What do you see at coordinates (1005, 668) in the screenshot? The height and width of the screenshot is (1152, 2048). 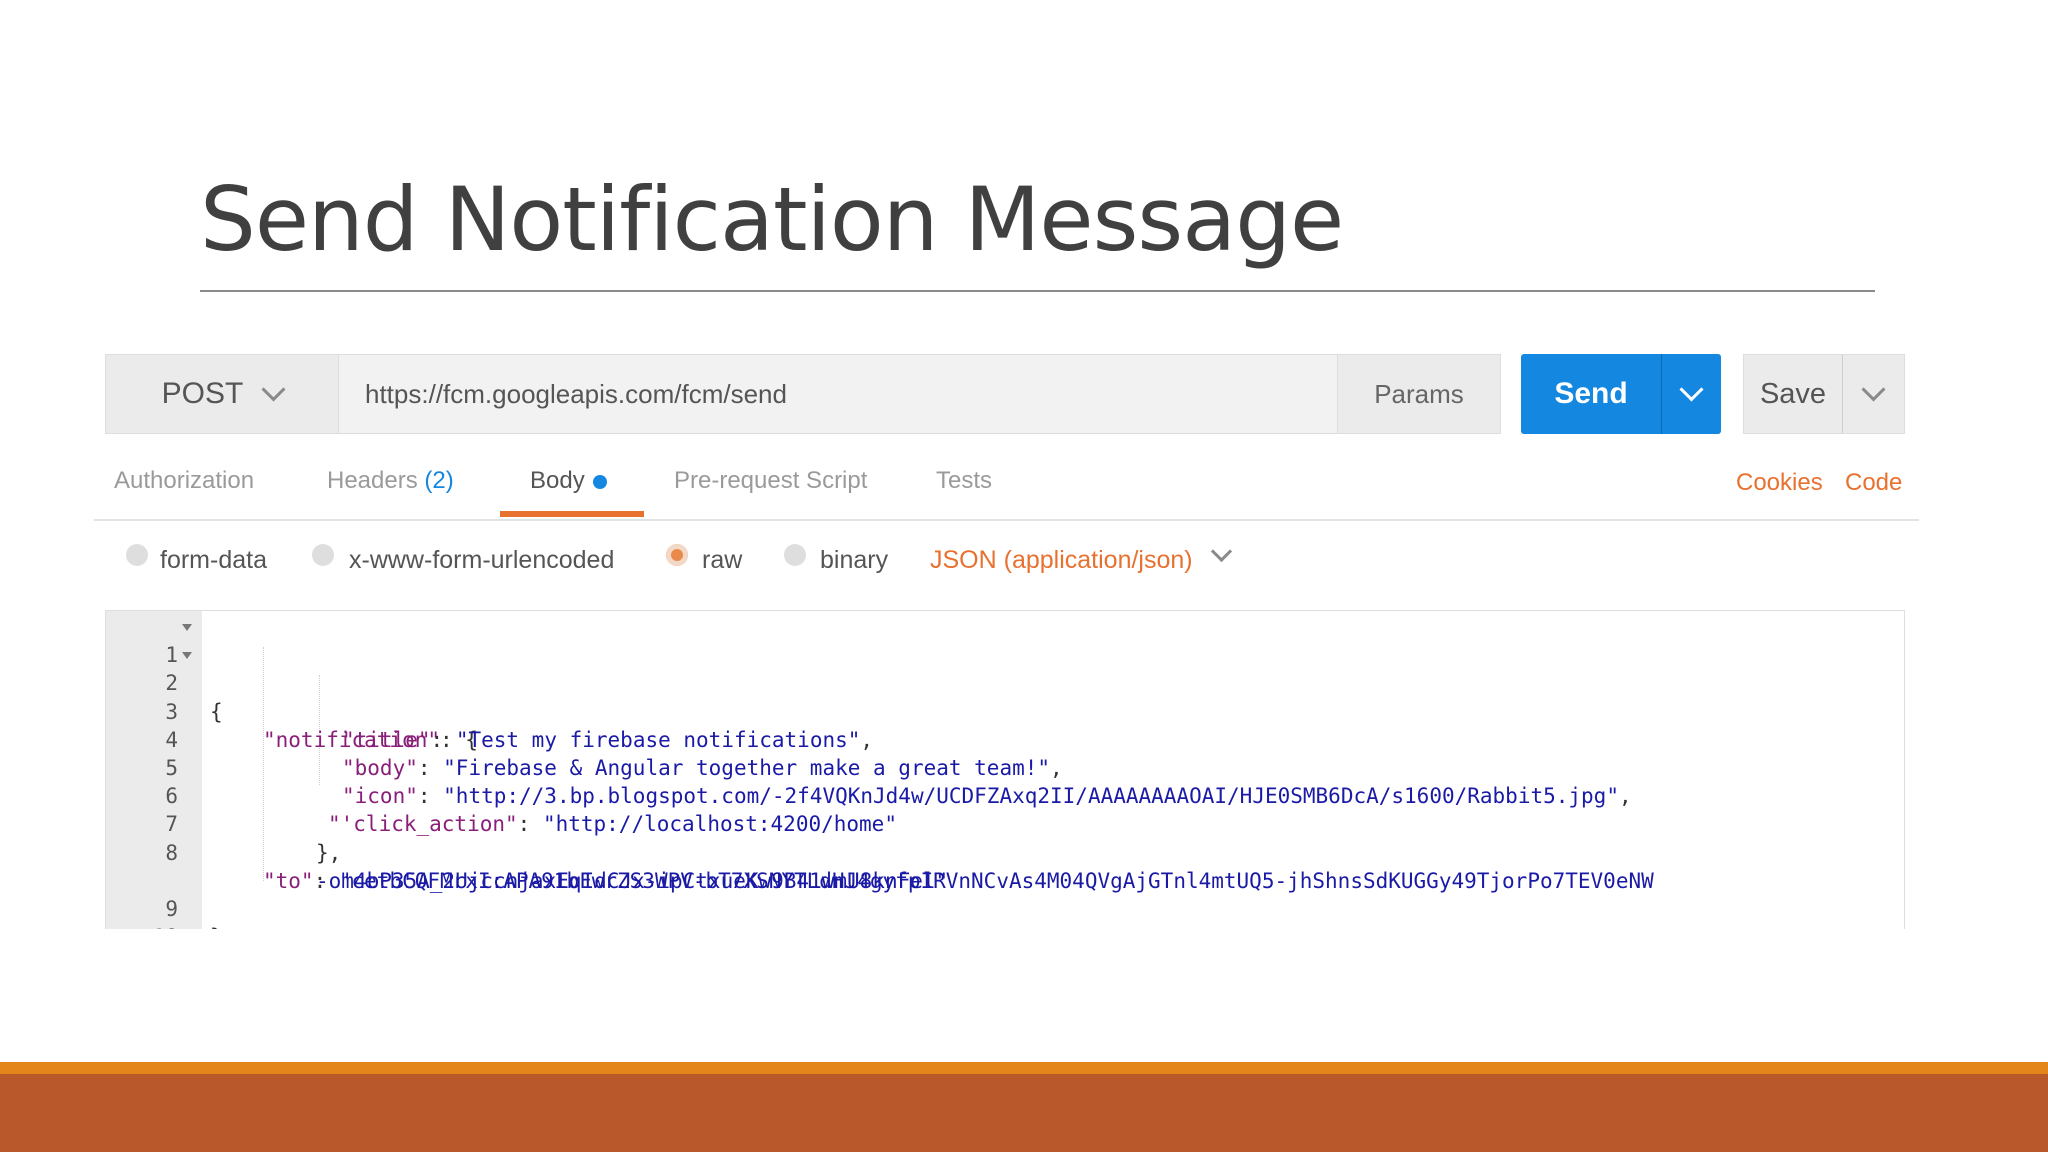 I see `code-line: 1 {` at bounding box center [1005, 668].